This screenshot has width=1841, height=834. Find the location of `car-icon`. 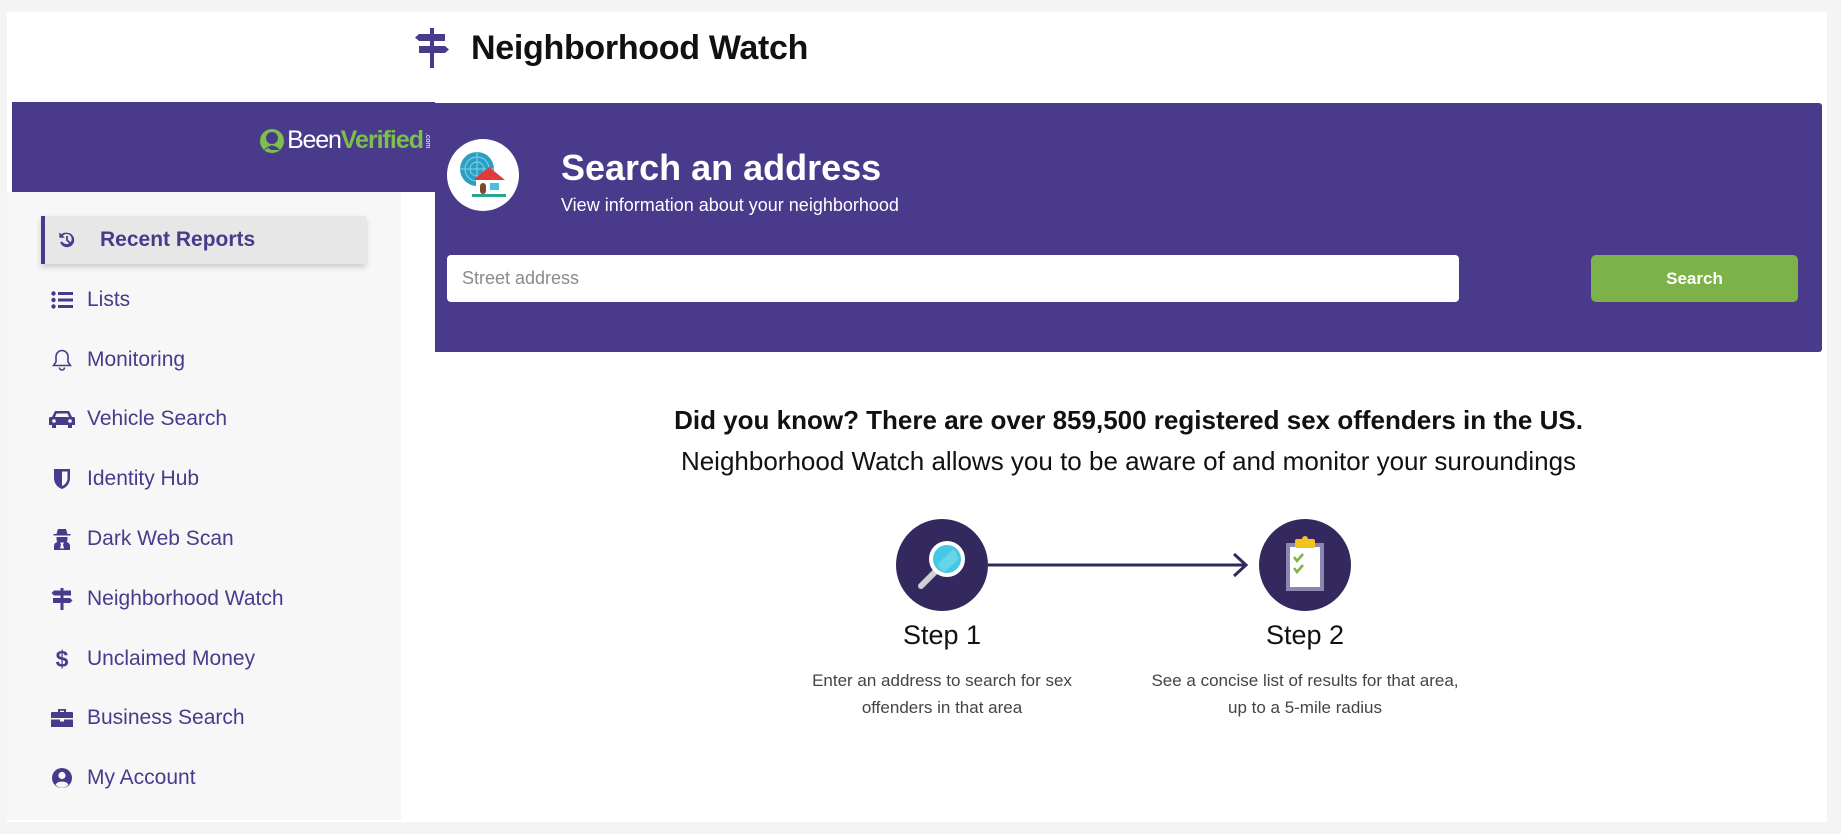

car-icon is located at coordinates (62, 419).